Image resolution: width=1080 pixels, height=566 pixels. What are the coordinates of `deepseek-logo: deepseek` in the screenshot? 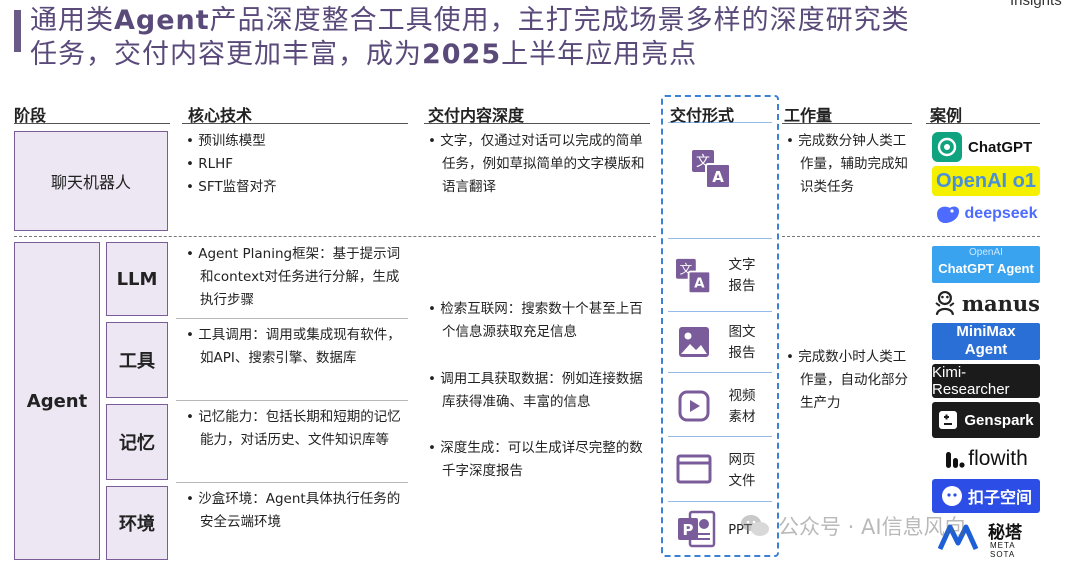 It's located at (986, 214).